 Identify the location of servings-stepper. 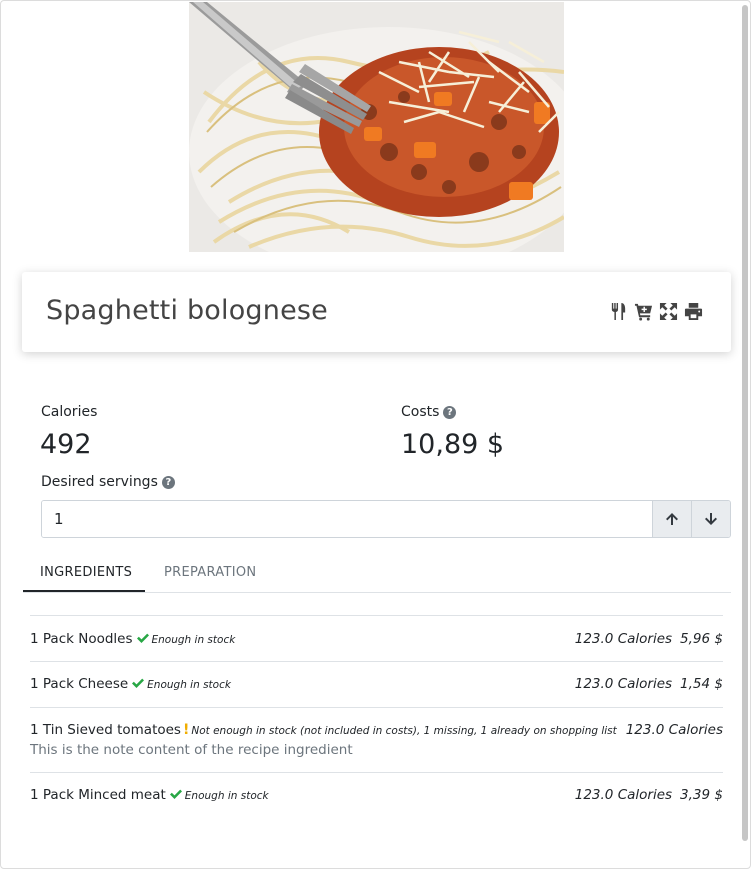
(386, 519).